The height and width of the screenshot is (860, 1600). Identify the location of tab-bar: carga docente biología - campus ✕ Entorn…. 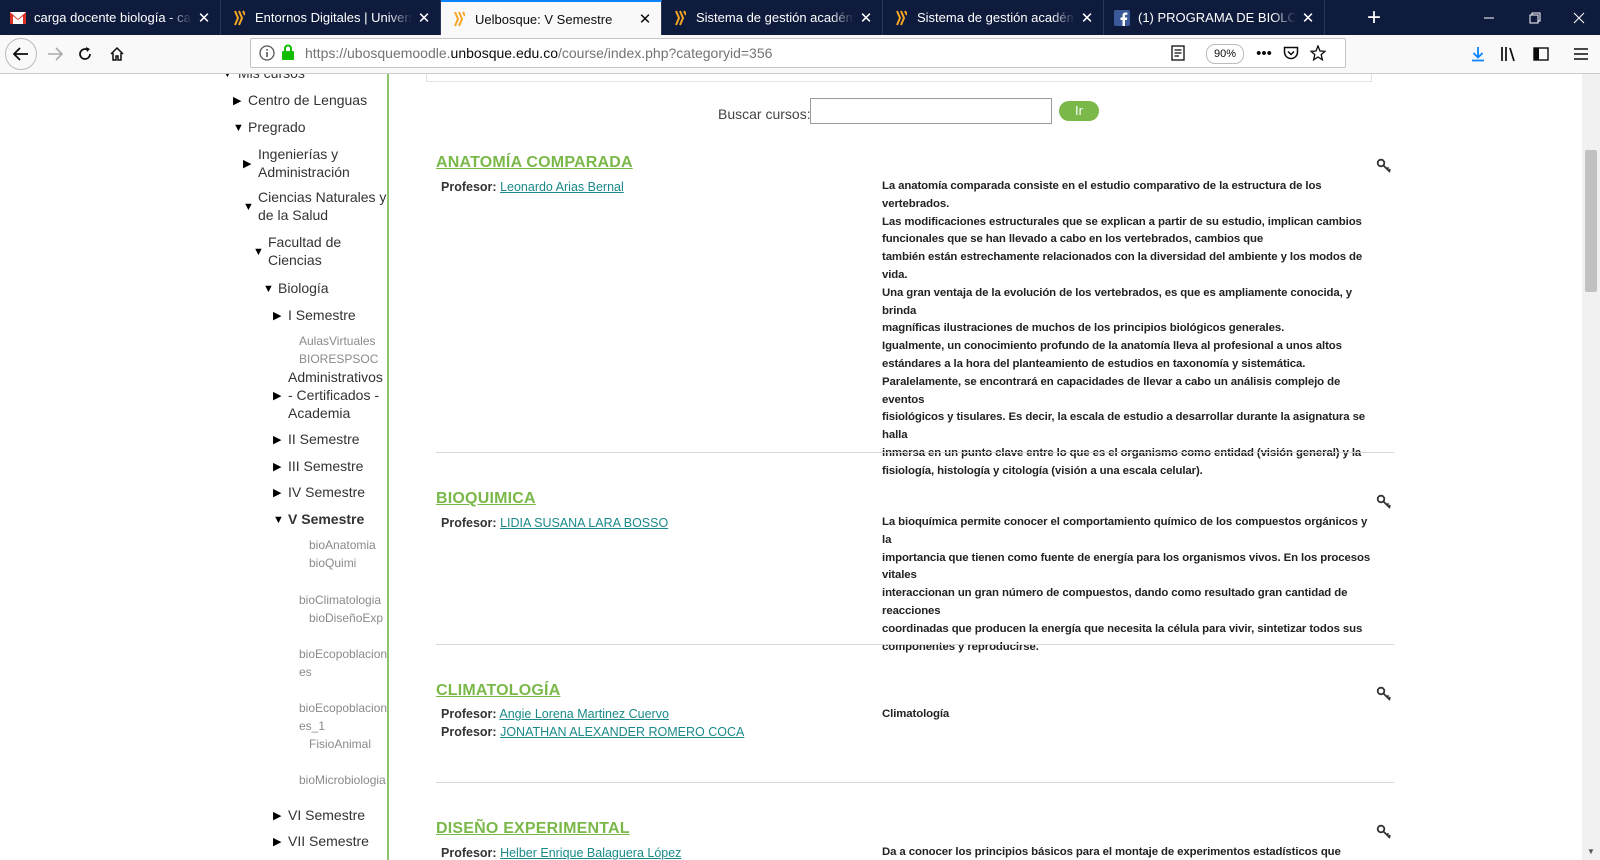
(800, 18).